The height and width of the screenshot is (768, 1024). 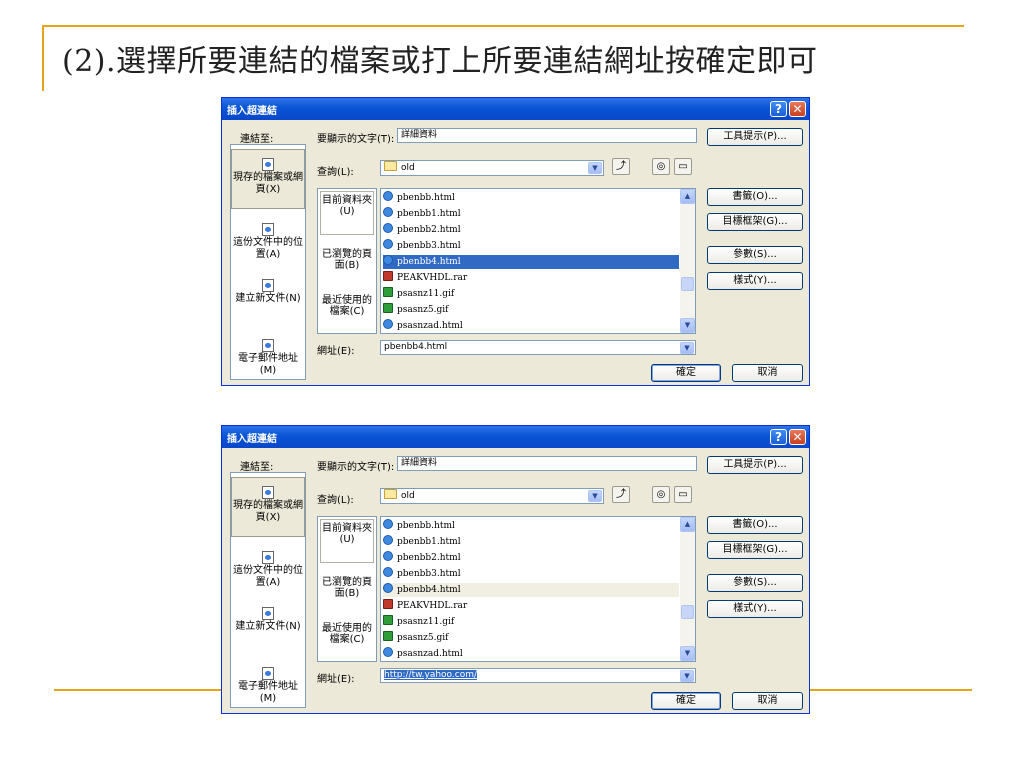 I want to click on browse-category-list: 目前資料夾(U) 已瀏覽的頁面(B) 最近使用的檔案(C), so click(x=347, y=261).